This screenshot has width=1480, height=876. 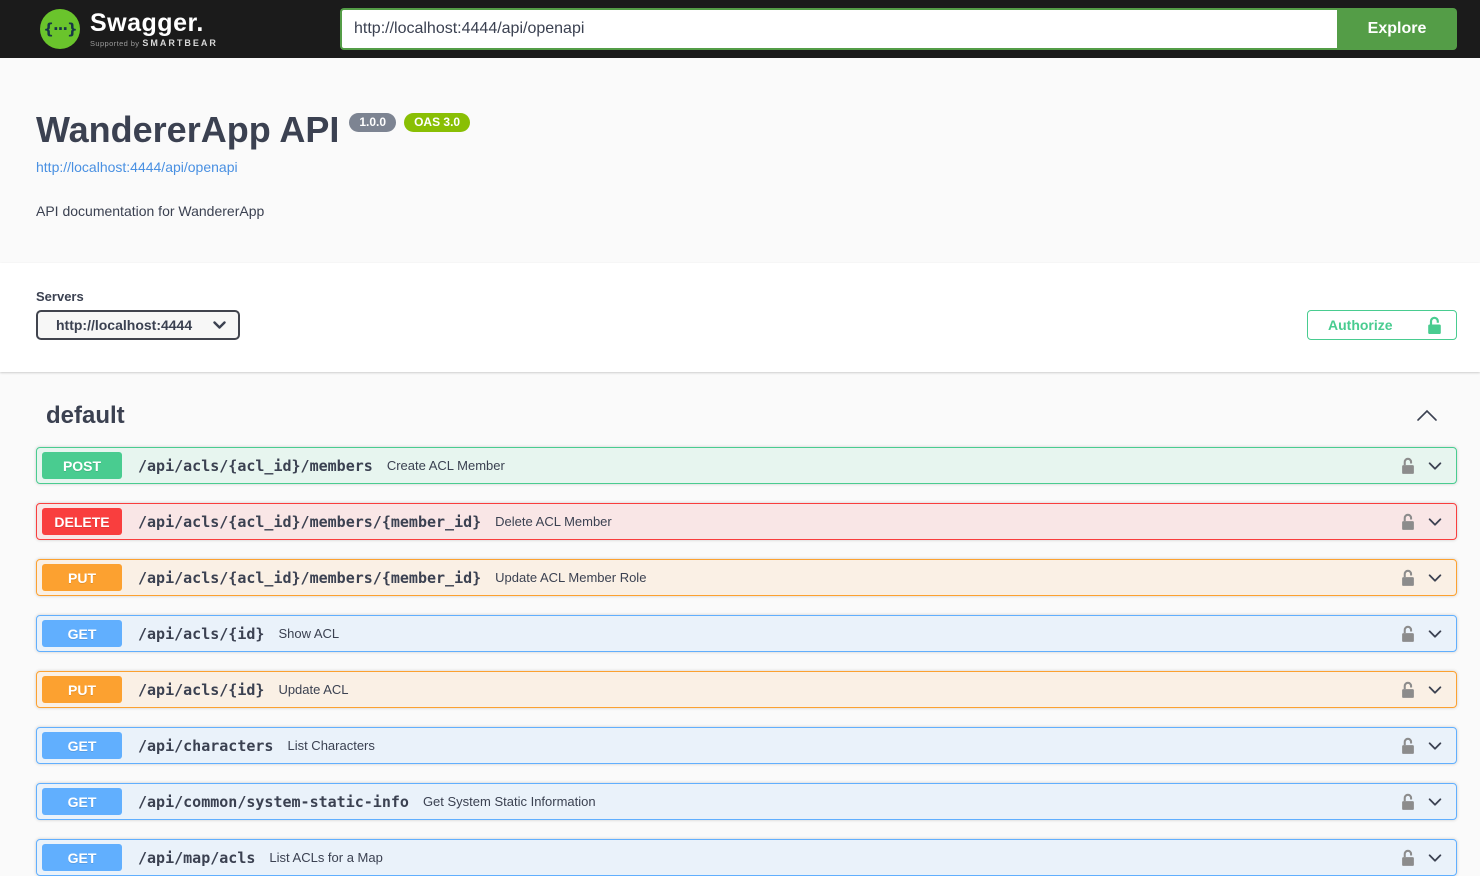 I want to click on api-title-text: WandererApp API, so click(x=188, y=129).